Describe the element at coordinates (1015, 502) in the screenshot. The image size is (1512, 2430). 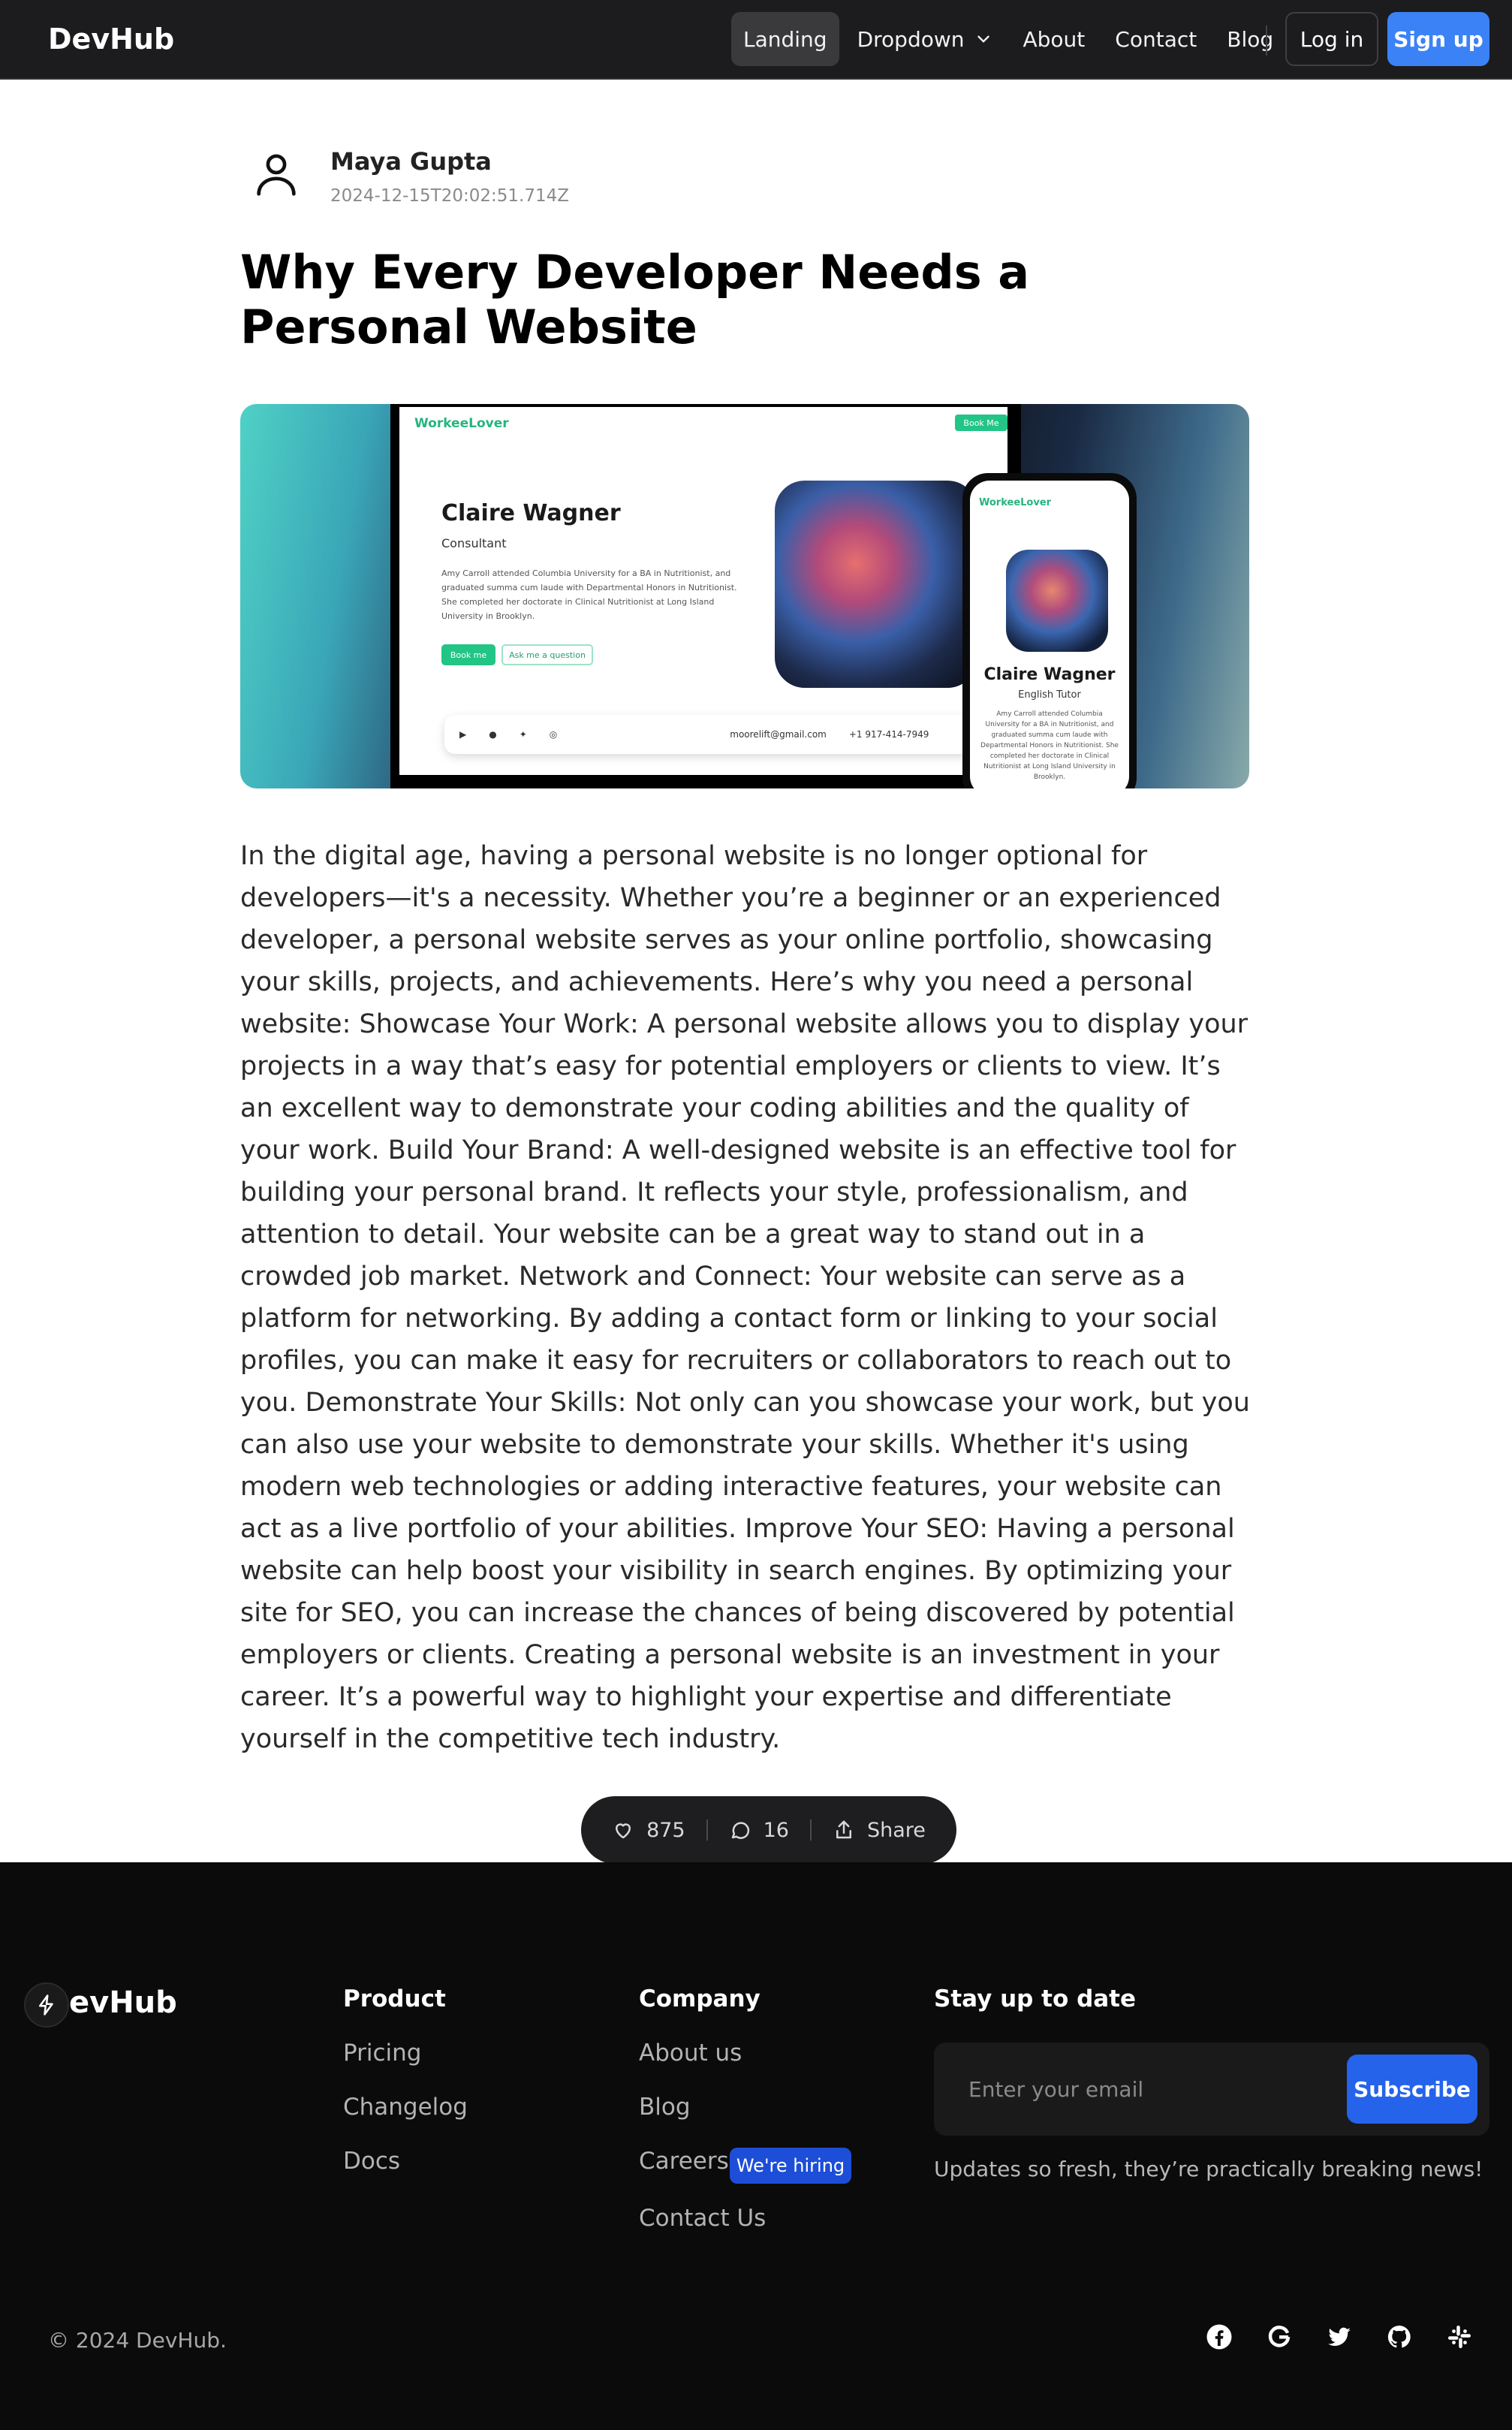
I see `phone-logo: WorkeeLover` at that location.